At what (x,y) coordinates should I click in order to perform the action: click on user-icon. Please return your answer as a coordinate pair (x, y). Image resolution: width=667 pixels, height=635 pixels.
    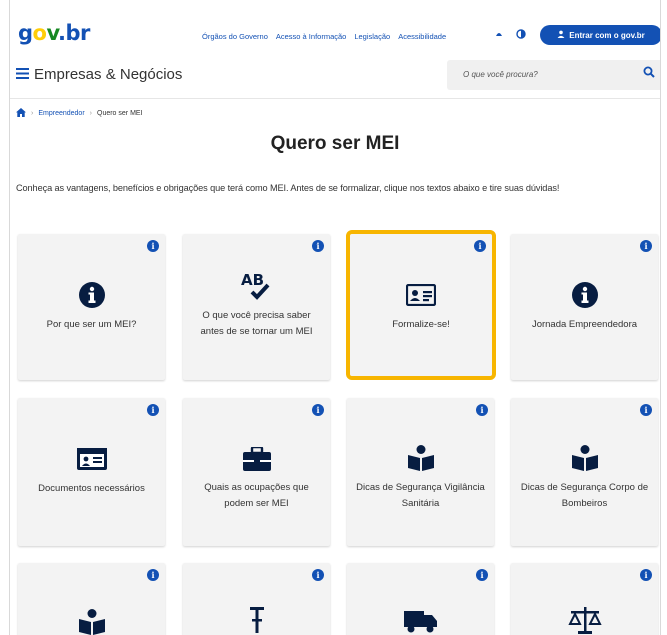
    Looking at the image, I should click on (561, 35).